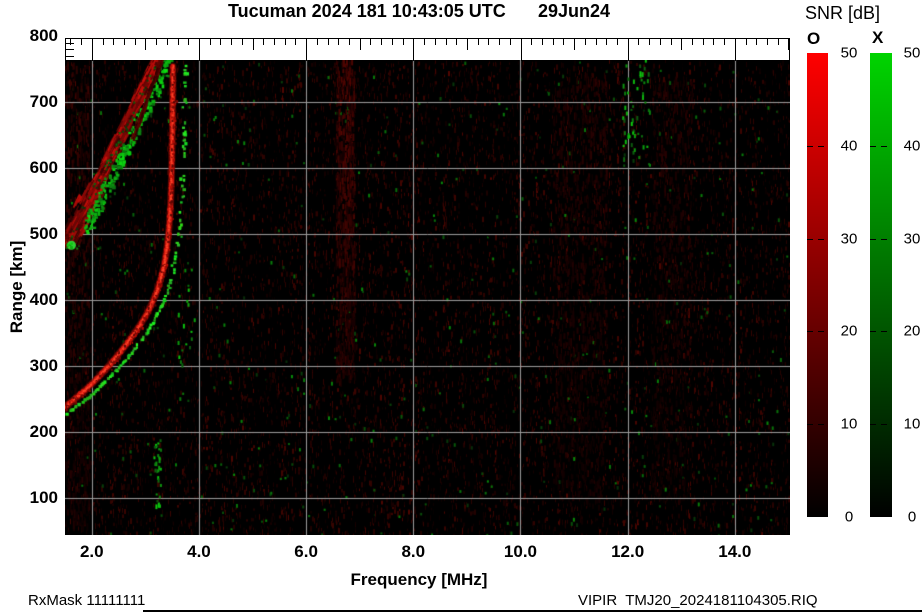  Describe the element at coordinates (912, 53) in the screenshot. I see `colorbar-x-tick-label: 50` at that location.